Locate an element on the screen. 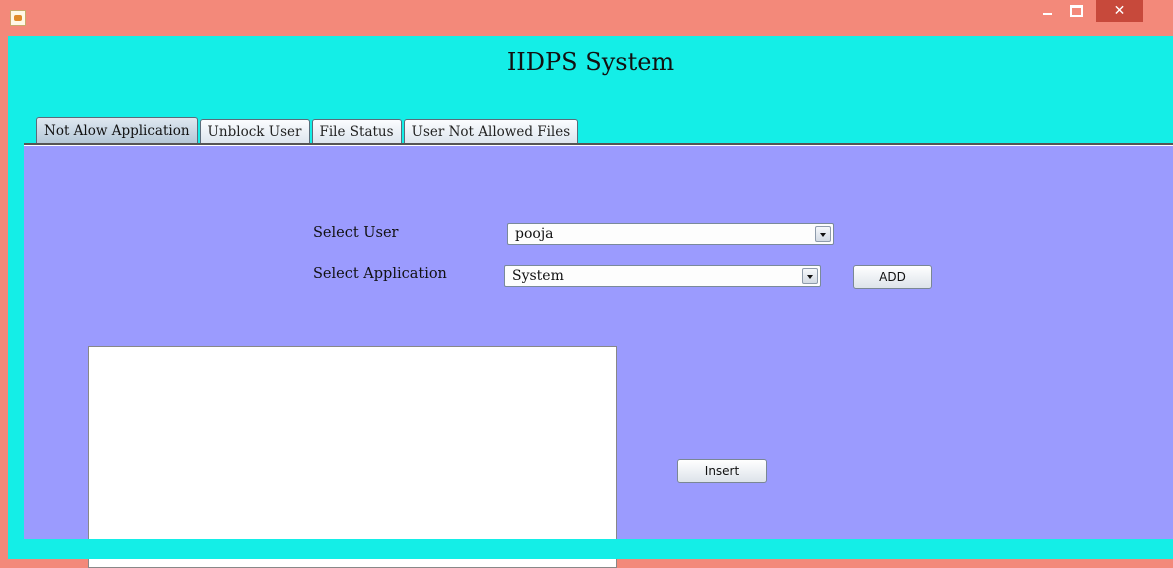 The width and height of the screenshot is (1173, 568). app-title: IIDPS System is located at coordinates (590, 62).